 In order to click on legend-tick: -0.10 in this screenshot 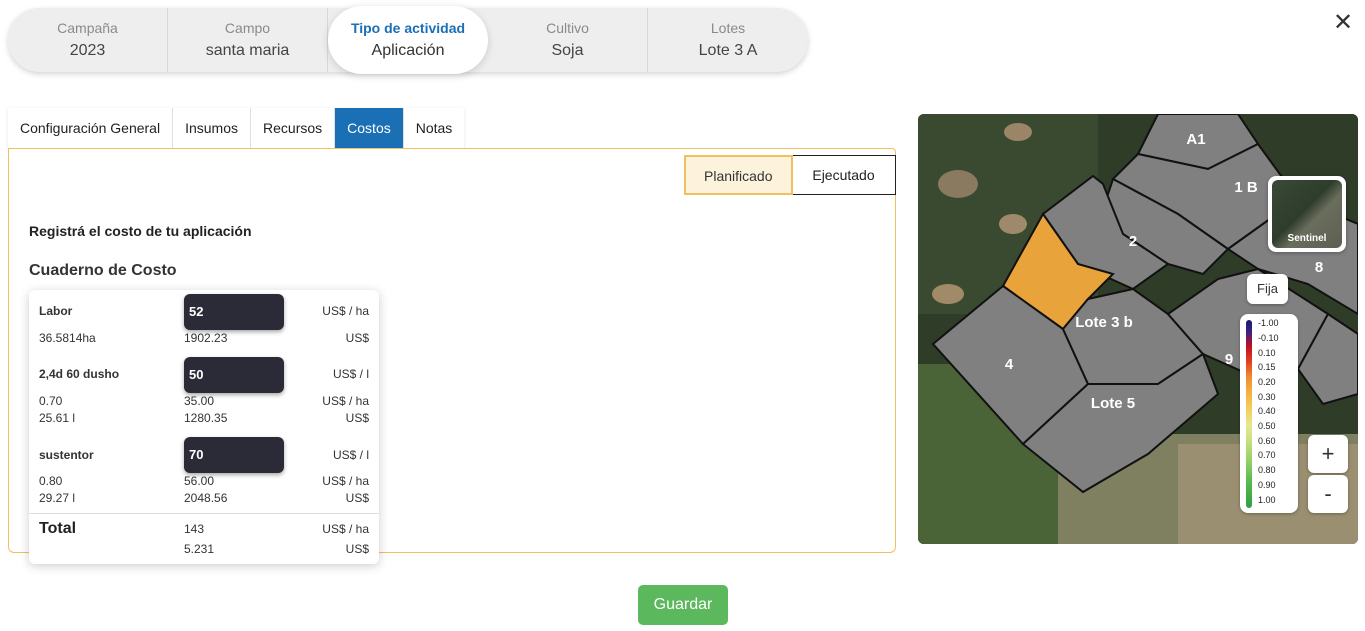, I will do `click(1268, 338)`.